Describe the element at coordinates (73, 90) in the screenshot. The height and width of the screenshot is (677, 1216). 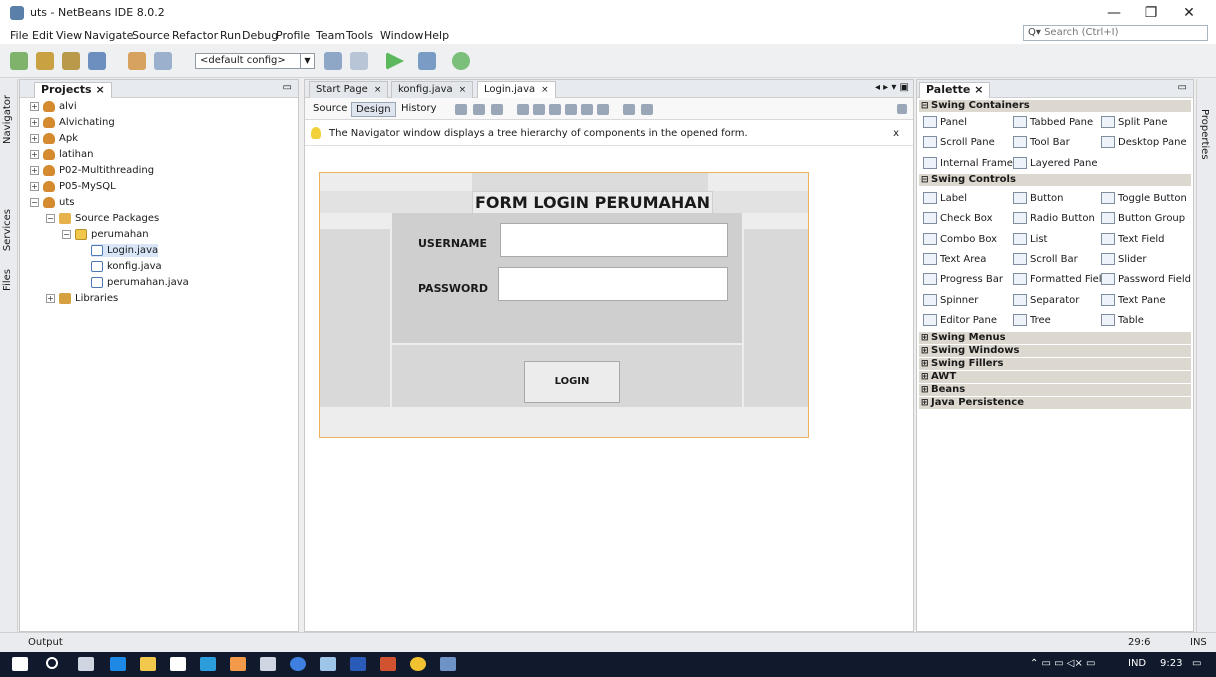
I see `tab-projects: Projects ×` at that location.